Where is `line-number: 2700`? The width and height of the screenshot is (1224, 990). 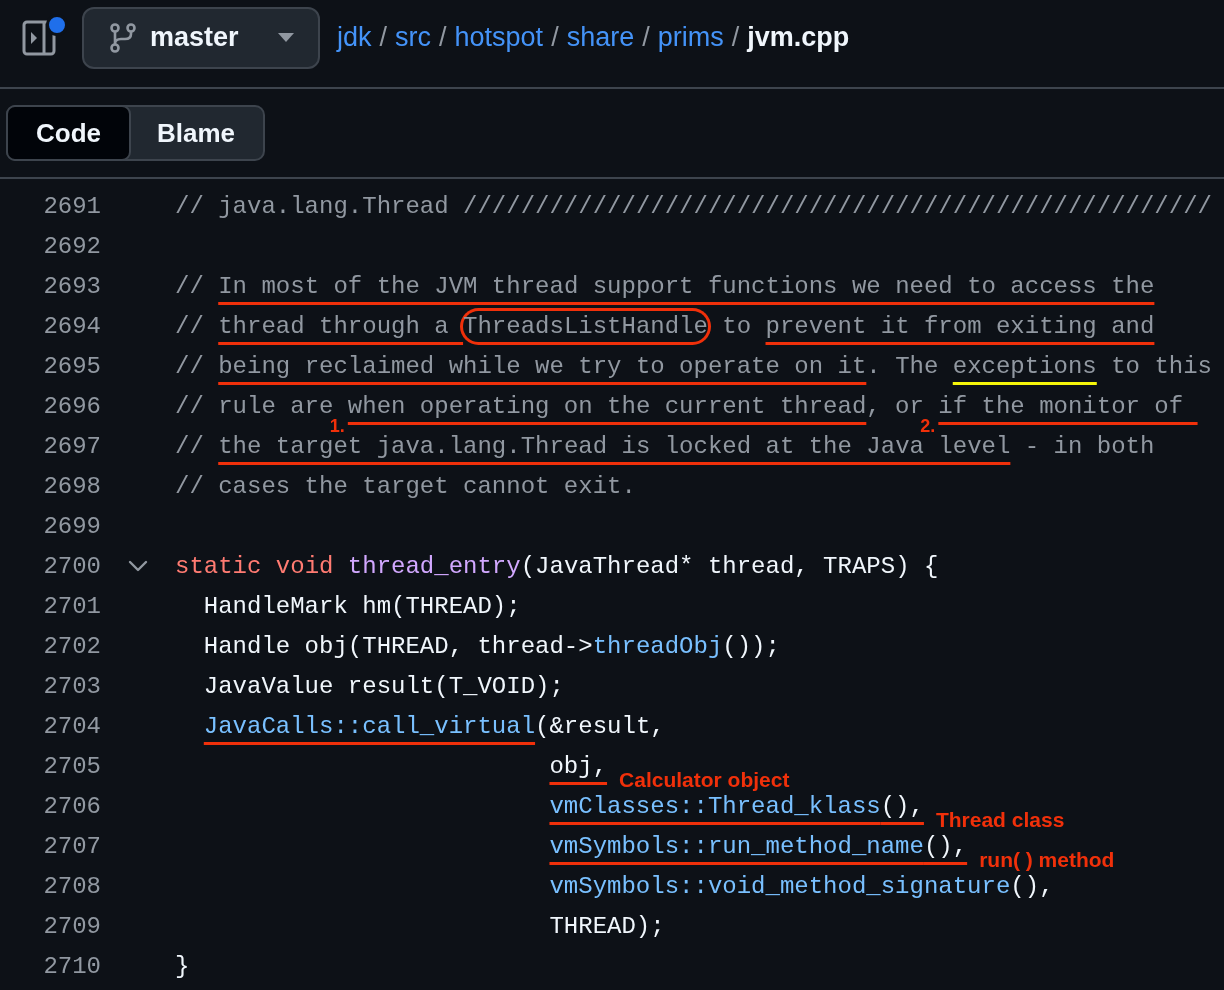 line-number: 2700 is located at coordinates (71, 566).